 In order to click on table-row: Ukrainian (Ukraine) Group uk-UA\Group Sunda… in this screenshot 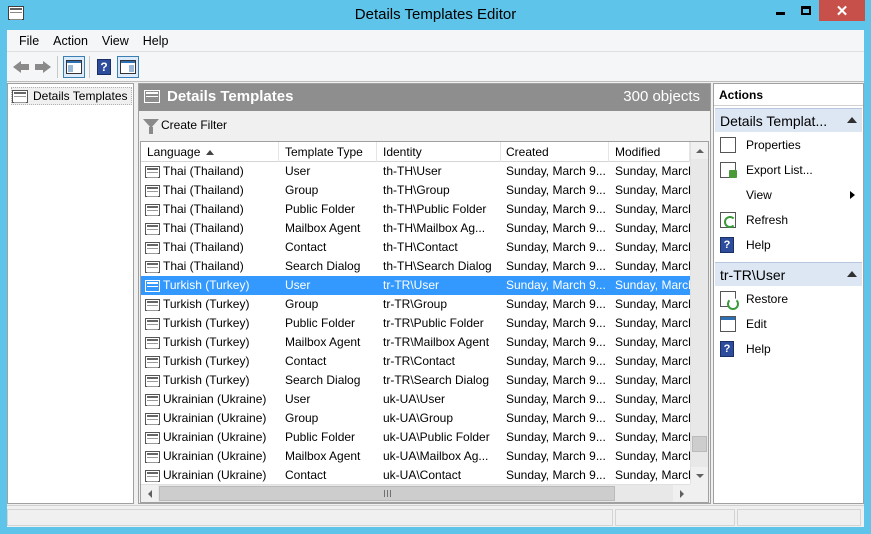, I will do `click(415, 418)`.